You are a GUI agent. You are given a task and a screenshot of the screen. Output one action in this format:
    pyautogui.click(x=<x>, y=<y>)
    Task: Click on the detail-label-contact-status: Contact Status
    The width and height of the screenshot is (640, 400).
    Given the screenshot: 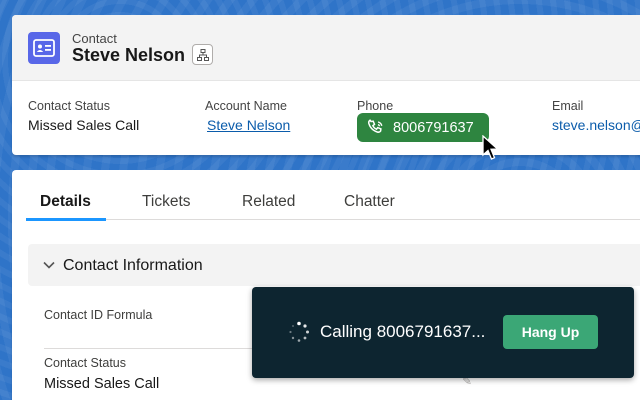 What is the action you would take?
    pyautogui.click(x=85, y=363)
    